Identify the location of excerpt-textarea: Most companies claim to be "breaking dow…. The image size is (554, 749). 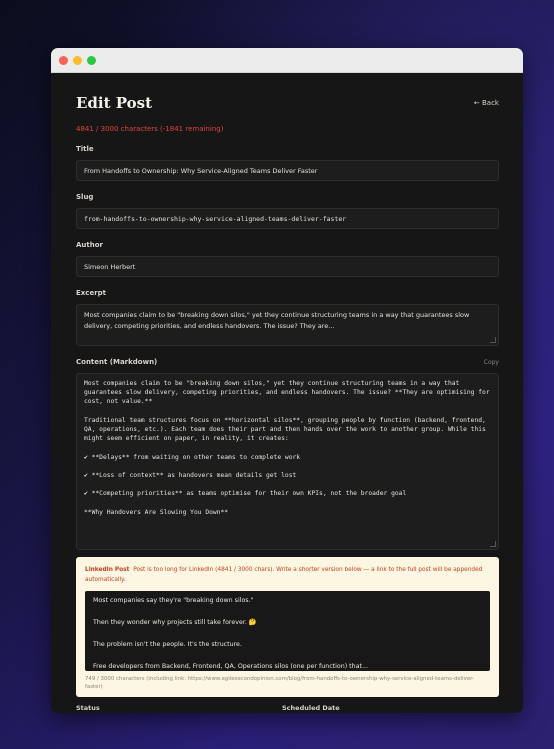
(287, 325).